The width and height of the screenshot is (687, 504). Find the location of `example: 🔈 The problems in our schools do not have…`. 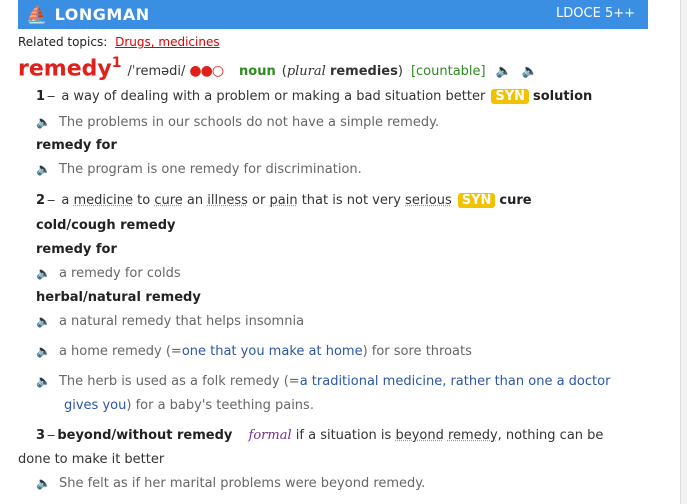

example: 🔈 The problems in our schools do not have… is located at coordinates (238, 122).